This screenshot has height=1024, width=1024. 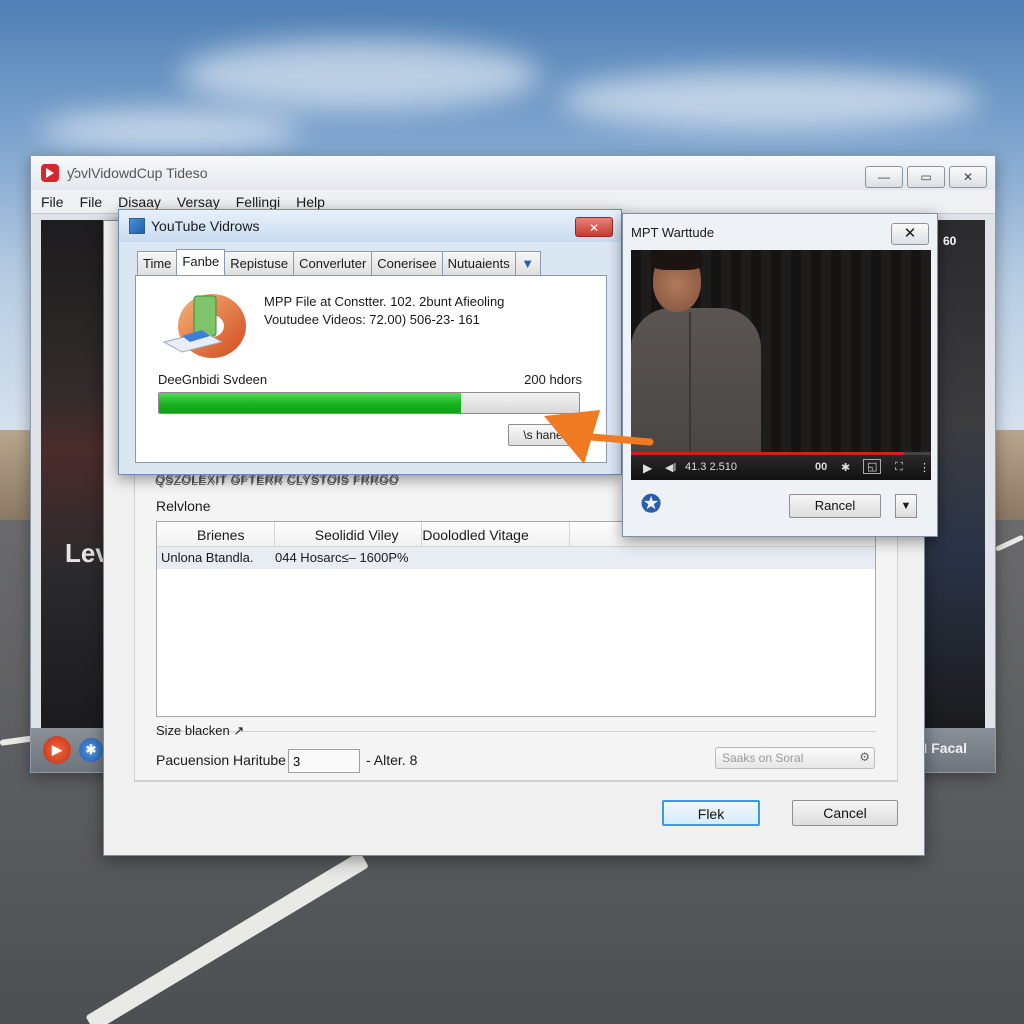 What do you see at coordinates (310, 403) in the screenshot?
I see `progress-fill` at bounding box center [310, 403].